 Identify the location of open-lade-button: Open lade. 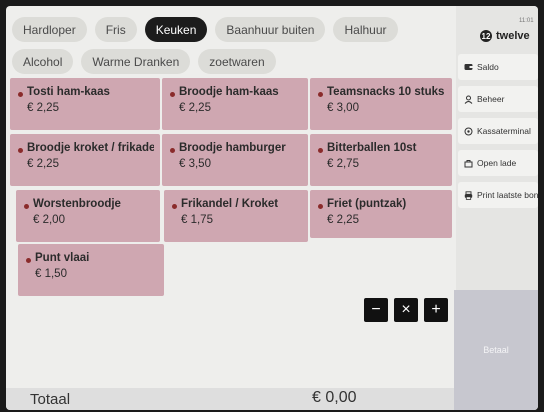
(498, 163).